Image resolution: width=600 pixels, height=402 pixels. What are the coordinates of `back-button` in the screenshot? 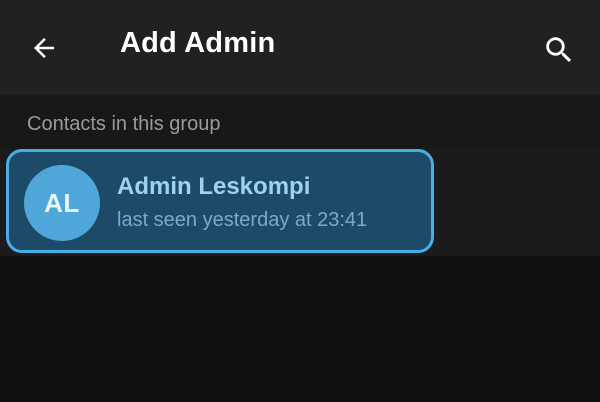 It's located at (44, 48).